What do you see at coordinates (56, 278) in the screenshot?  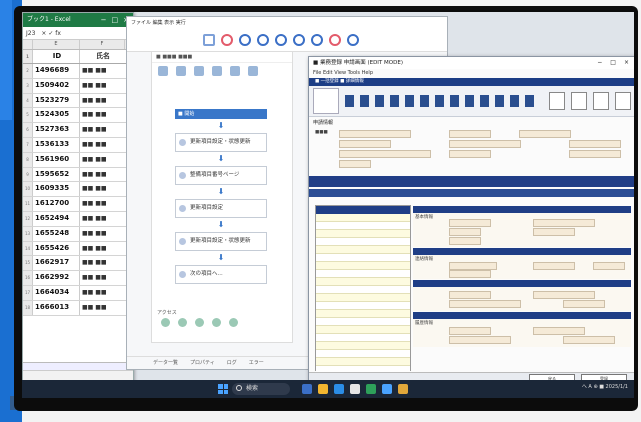 I see `cell-id: 1662992` at bounding box center [56, 278].